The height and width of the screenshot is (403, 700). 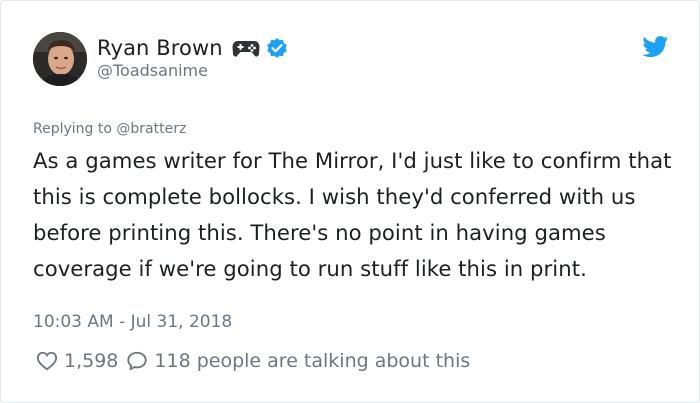 What do you see at coordinates (312, 361) in the screenshot?
I see `talking-about-text: 118 people are talking about this` at bounding box center [312, 361].